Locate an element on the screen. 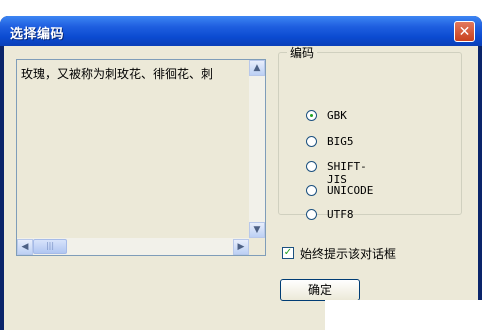  scroll-up-button: ▲ is located at coordinates (257, 68).